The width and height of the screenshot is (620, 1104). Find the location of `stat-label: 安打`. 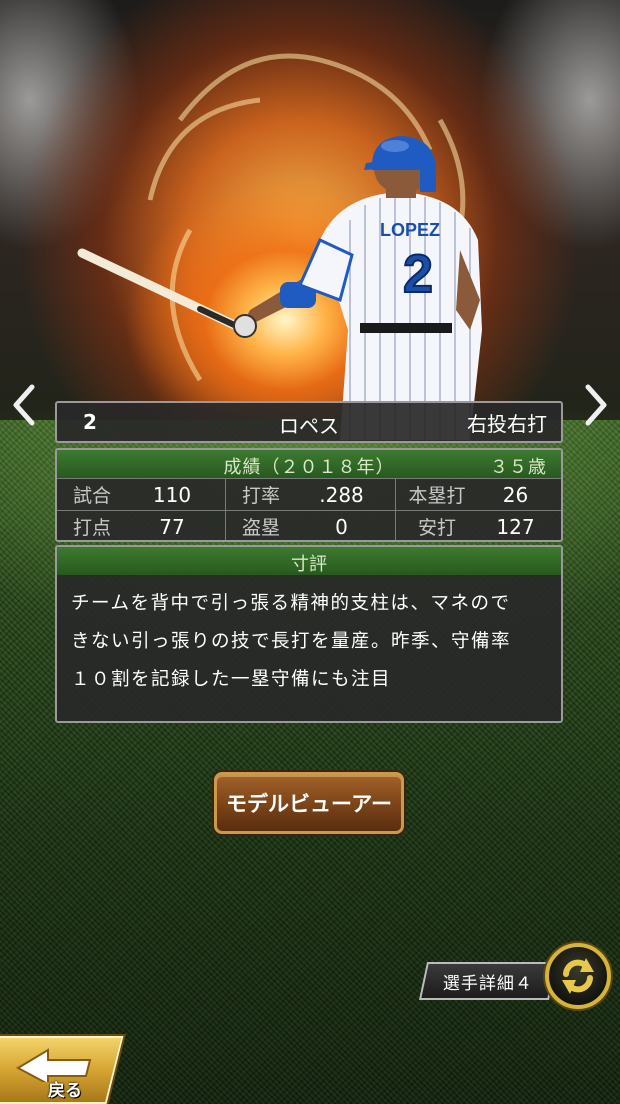

stat-label: 安打 is located at coordinates (436, 528).